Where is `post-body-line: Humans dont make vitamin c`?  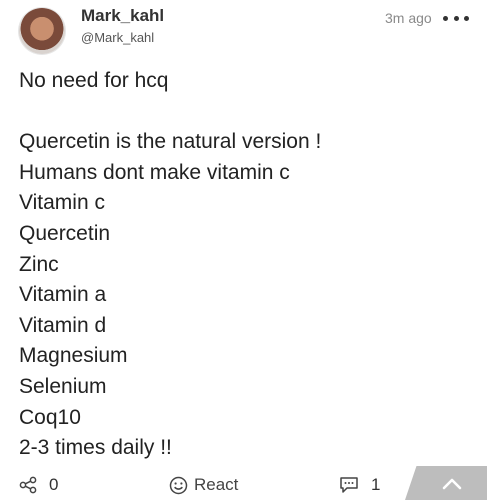
post-body-line: Humans dont make vitamin c is located at coordinates (154, 172).